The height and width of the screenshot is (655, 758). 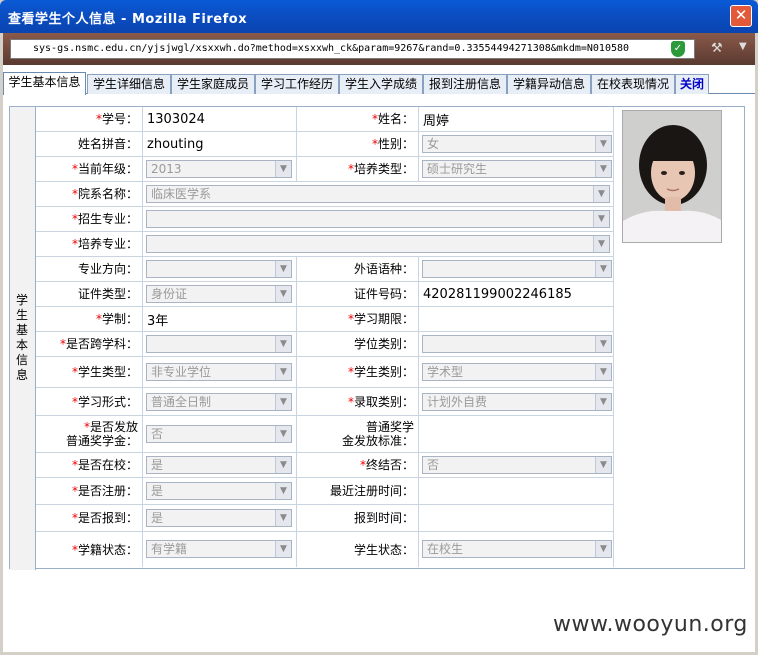 I want to click on shield-icon: ✓, so click(x=678, y=49).